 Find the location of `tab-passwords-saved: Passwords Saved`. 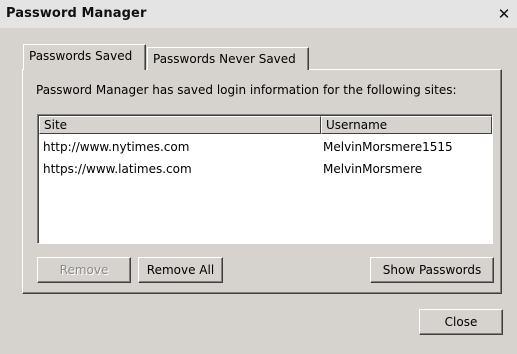

tab-passwords-saved: Passwords Saved is located at coordinates (84, 57).